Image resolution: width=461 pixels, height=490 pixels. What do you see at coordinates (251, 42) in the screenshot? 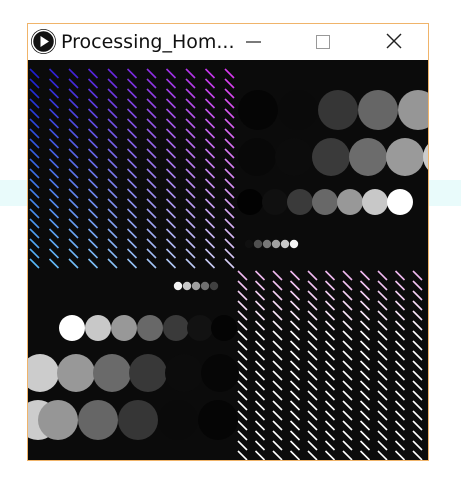
I see `minimize-button` at bounding box center [251, 42].